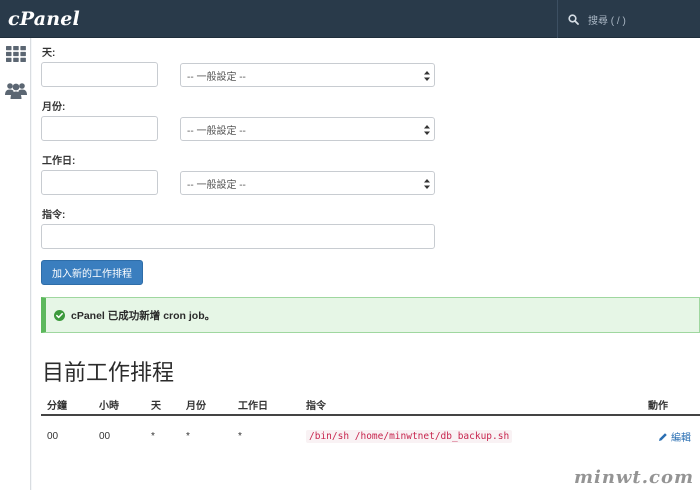  What do you see at coordinates (307, 183) in the screenshot?
I see `weekday-select: -- 一般設定 --` at bounding box center [307, 183].